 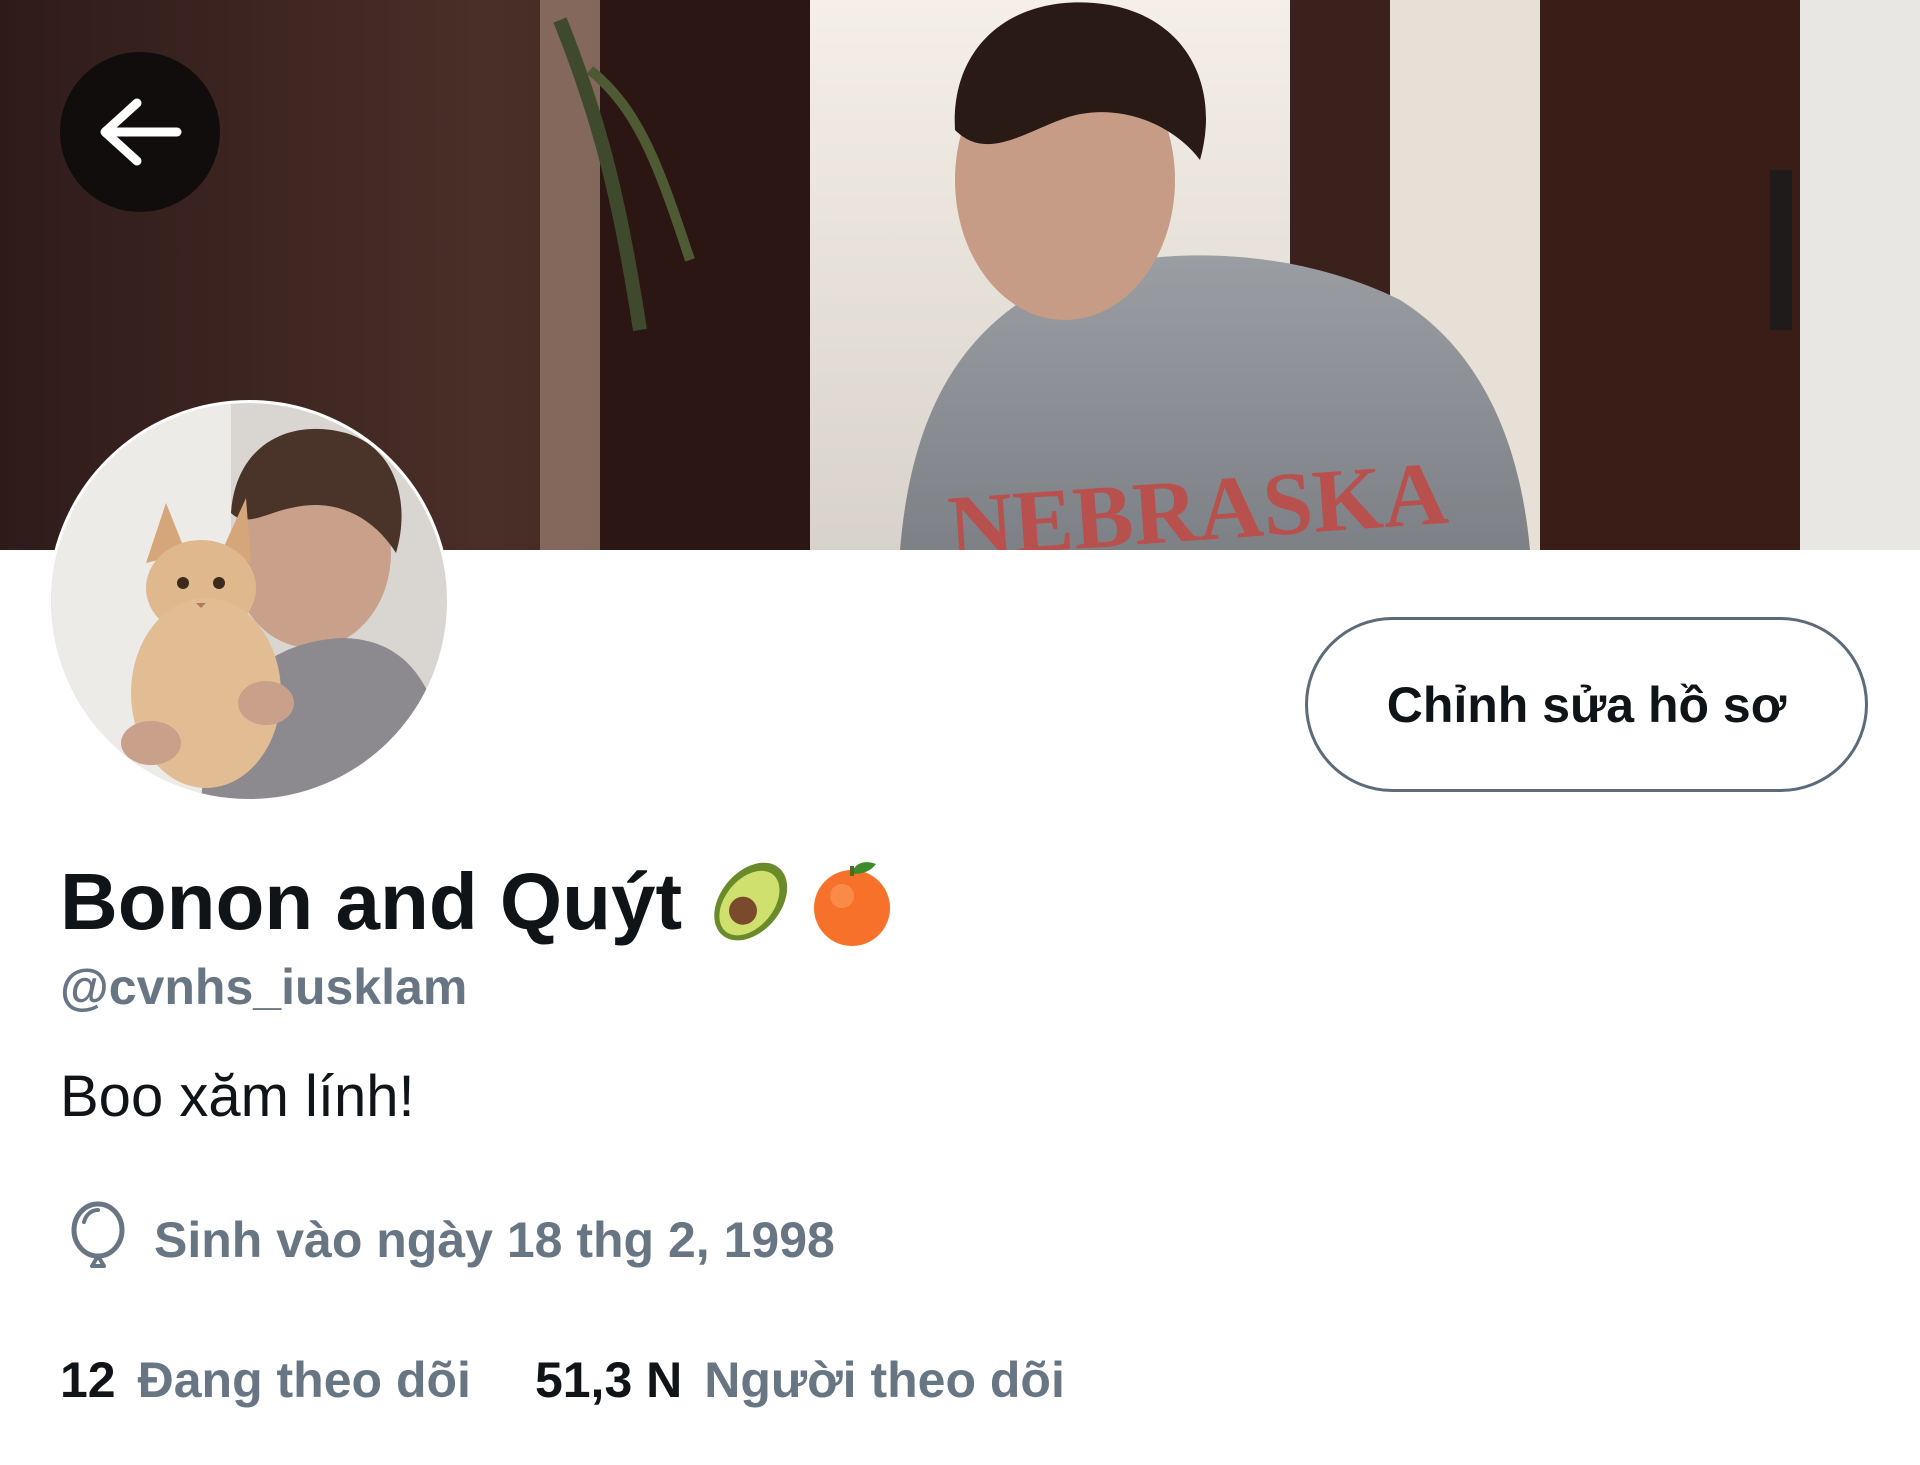 I want to click on avatar-photo, so click(x=249, y=601).